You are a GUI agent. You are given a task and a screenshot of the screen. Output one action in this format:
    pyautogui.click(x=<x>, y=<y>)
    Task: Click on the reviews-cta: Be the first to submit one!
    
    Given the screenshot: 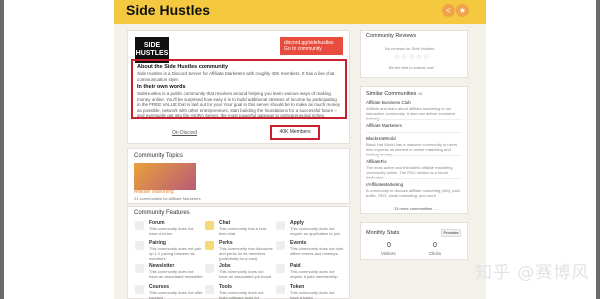 What is the action you would take?
    pyautogui.click(x=411, y=67)
    